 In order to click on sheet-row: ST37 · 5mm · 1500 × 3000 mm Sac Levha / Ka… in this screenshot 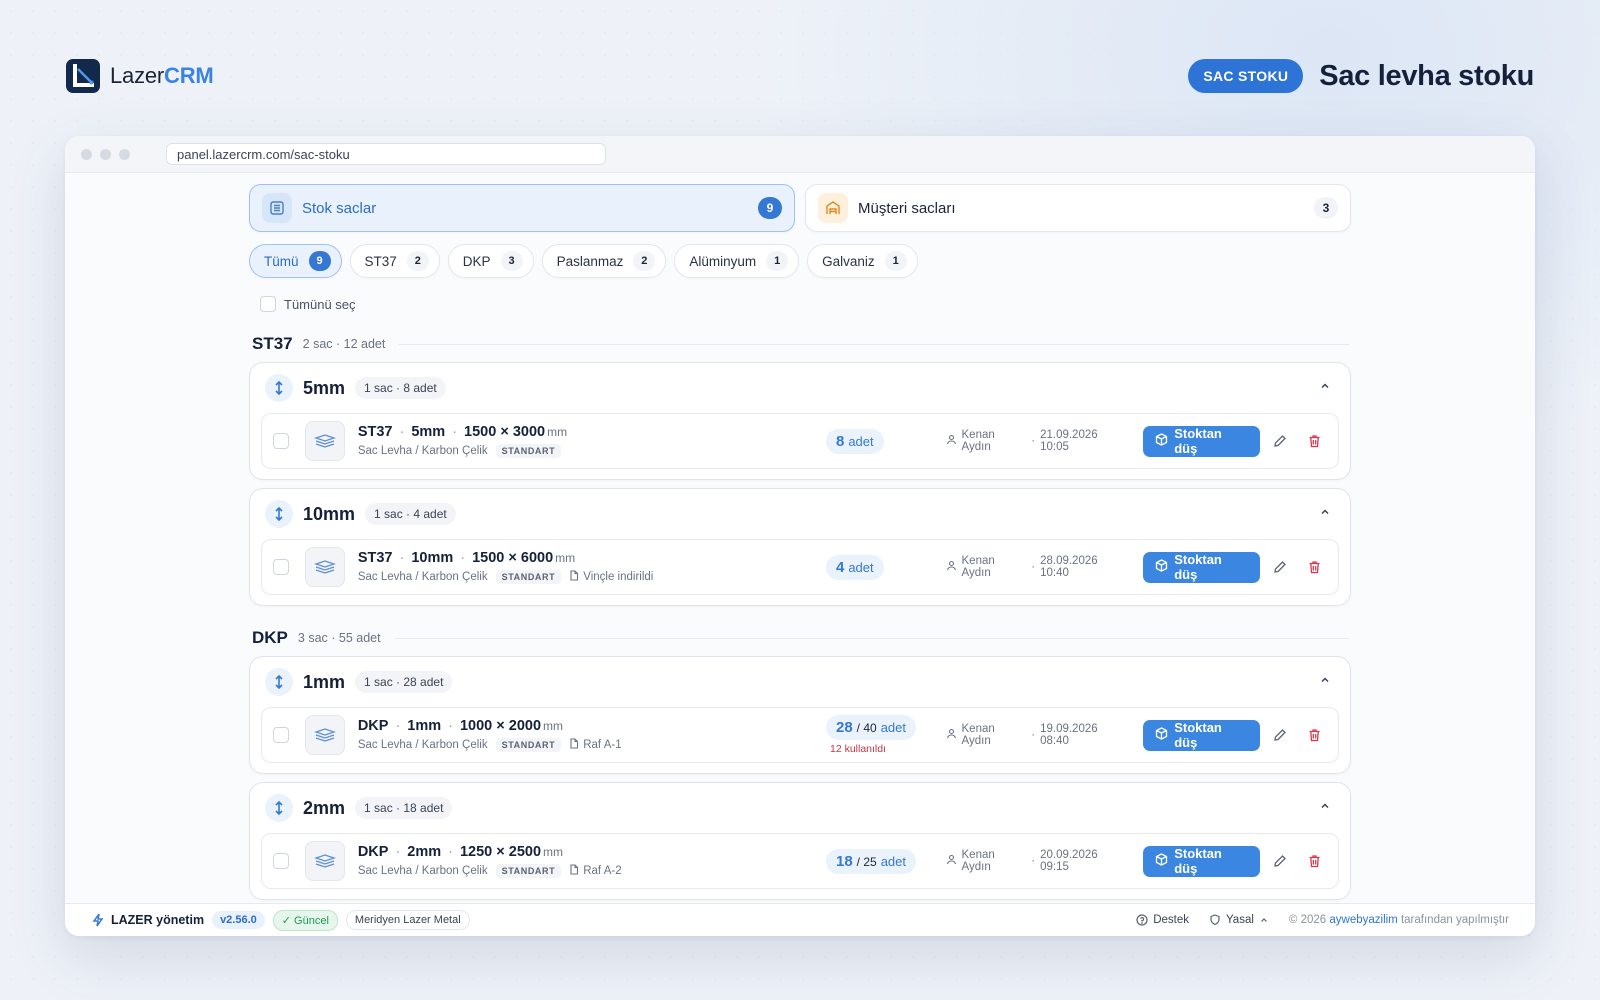, I will do `click(800, 441)`.